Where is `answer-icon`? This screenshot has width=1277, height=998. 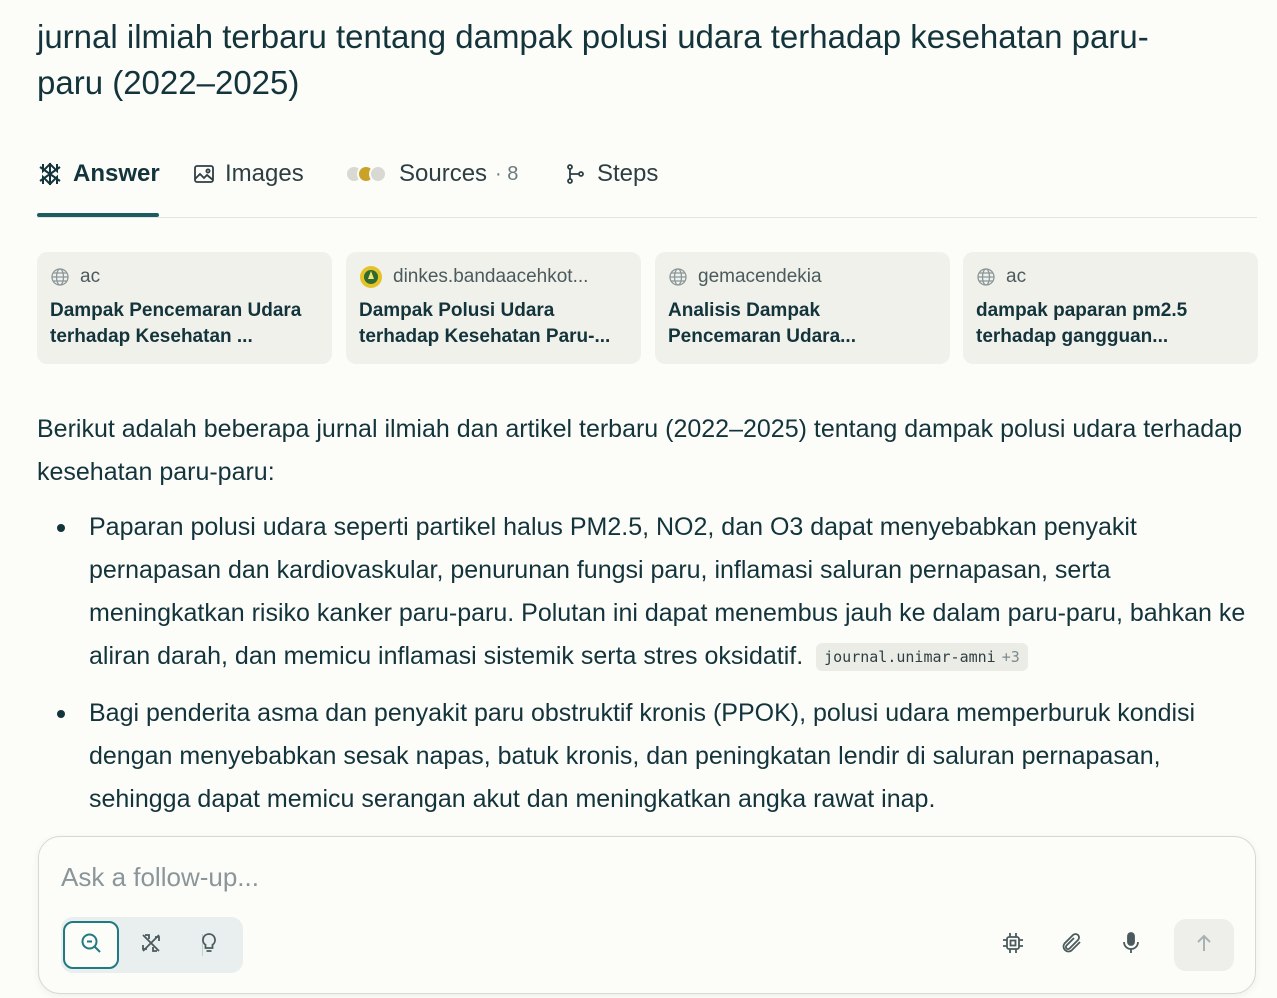
answer-icon is located at coordinates (50, 174).